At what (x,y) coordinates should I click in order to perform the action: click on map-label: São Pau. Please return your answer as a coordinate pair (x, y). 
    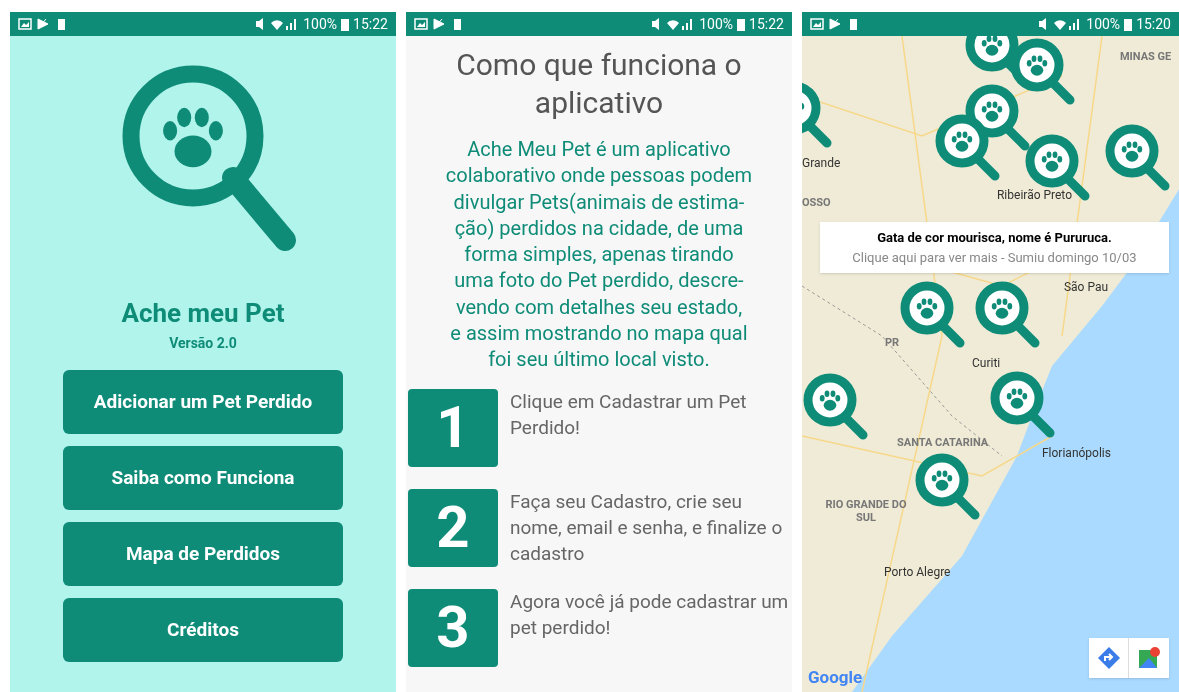
    Looking at the image, I should click on (1086, 287).